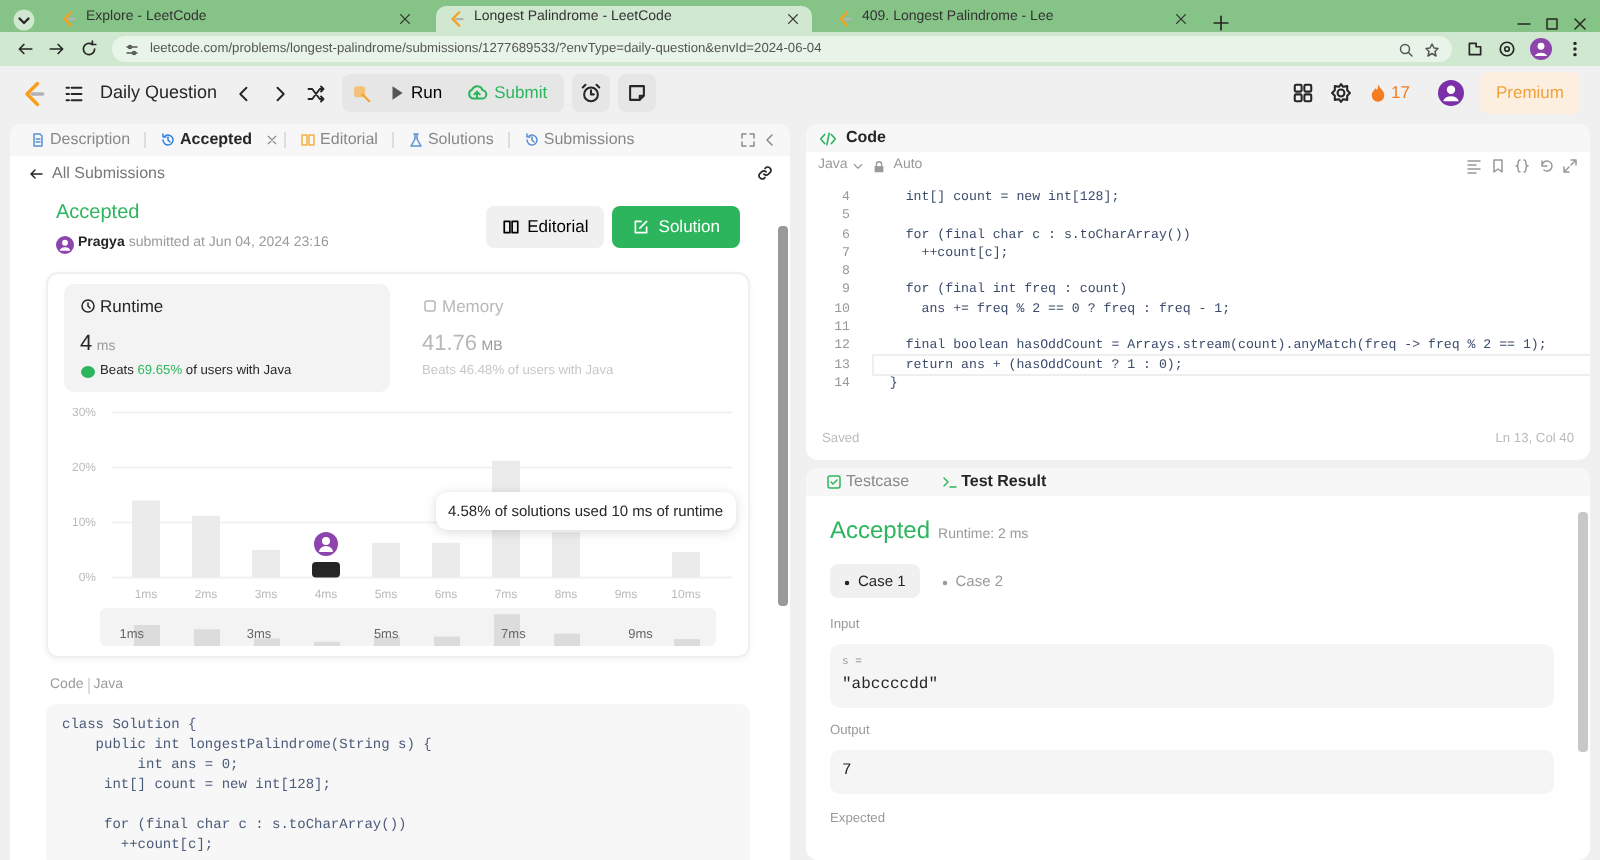 The image size is (1600, 860). Describe the element at coordinates (88, 371) in the screenshot. I see `beats-icon` at that location.